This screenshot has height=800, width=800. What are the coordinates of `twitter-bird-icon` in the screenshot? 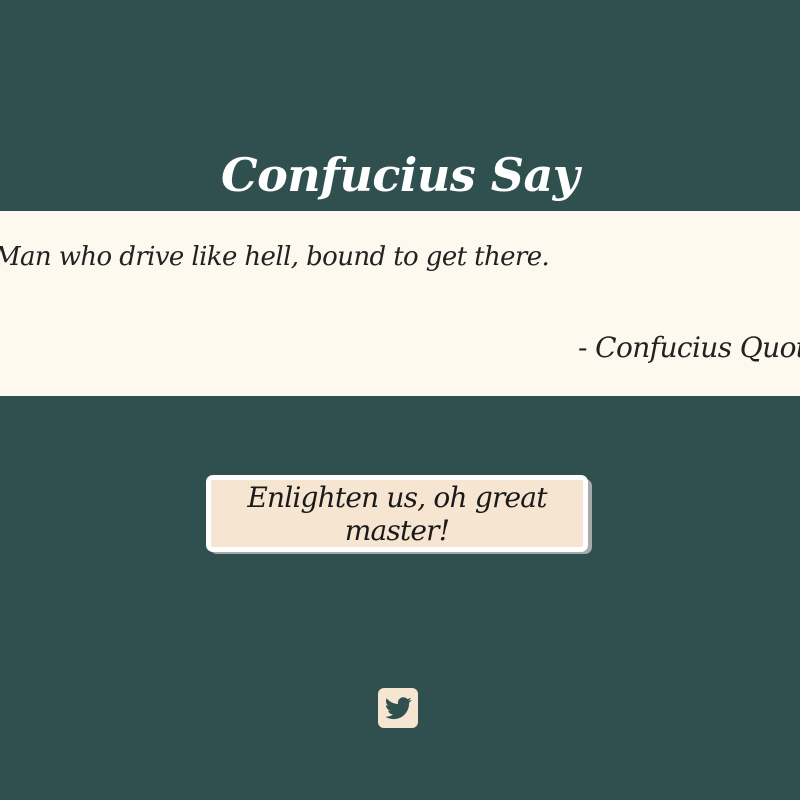 It's located at (398, 708).